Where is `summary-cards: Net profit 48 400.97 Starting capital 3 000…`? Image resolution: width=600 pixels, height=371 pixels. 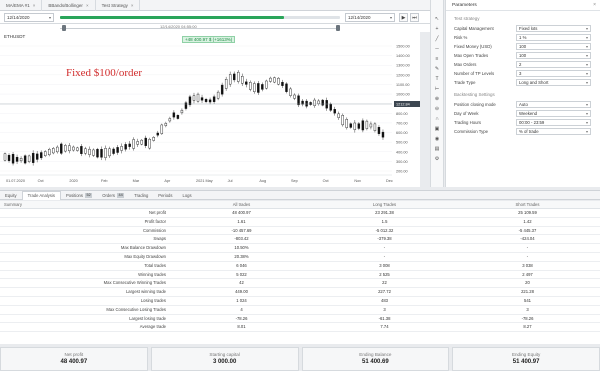 summary-cards: Net profit 48 400.97 Starting capital 3 000… is located at coordinates (300, 358).